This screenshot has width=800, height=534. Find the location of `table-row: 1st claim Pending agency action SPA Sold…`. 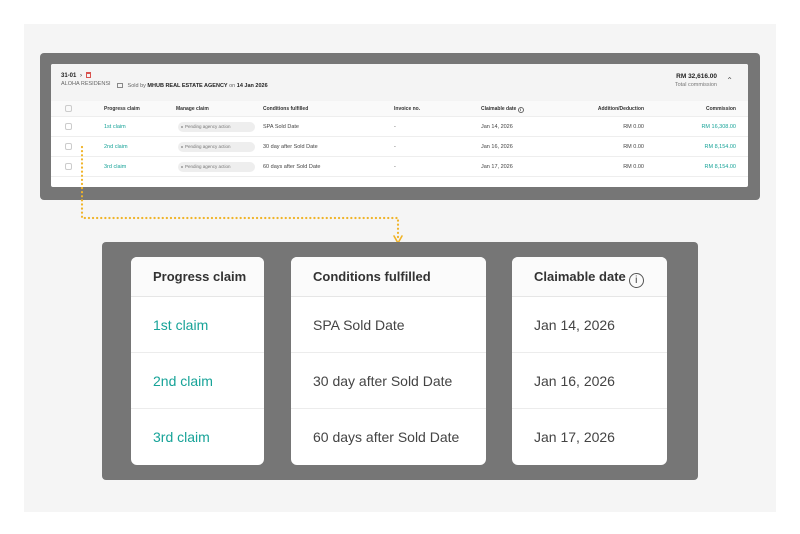

table-row: 1st claim Pending agency action SPA Sold… is located at coordinates (399, 127).